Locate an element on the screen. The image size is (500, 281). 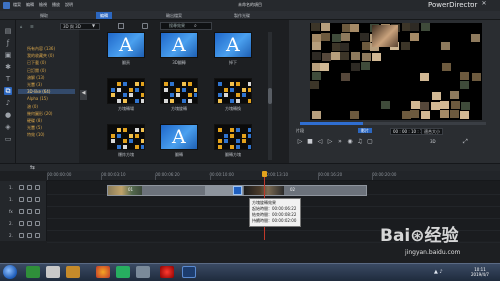
taskbar-clock: 10:11 2019/4/7 is located at coordinates (480, 272).